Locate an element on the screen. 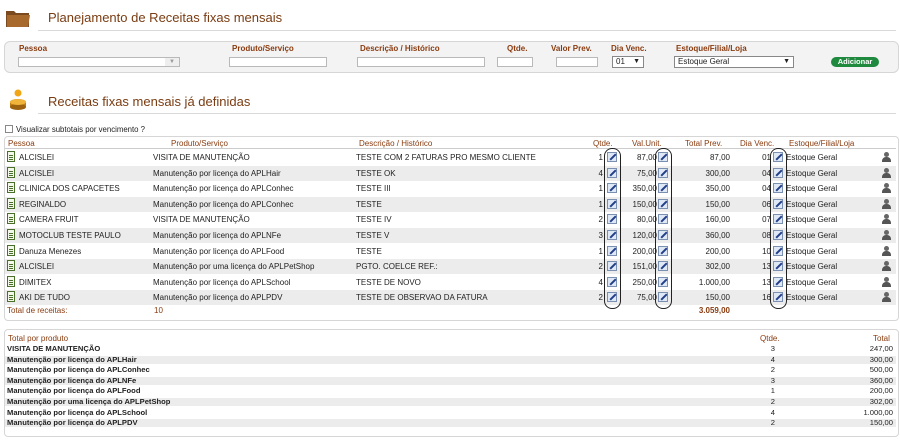 The height and width of the screenshot is (440, 900). col-total-prev: Total Prev. is located at coordinates (704, 143).